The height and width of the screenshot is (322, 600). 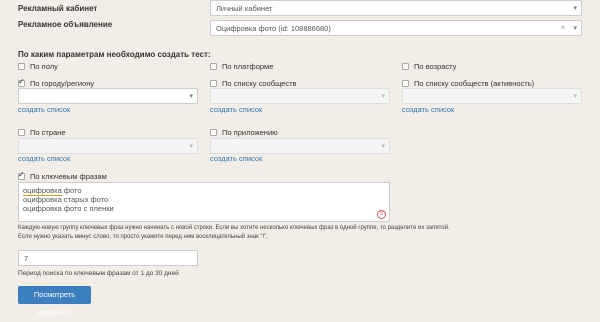 I want to click on keyword-line: оцифровка старых фото, so click(x=66, y=199).